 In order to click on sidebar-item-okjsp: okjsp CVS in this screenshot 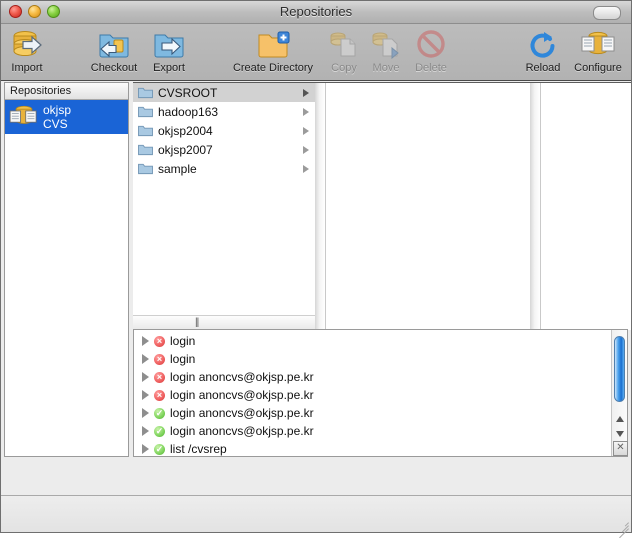, I will do `click(66, 117)`.